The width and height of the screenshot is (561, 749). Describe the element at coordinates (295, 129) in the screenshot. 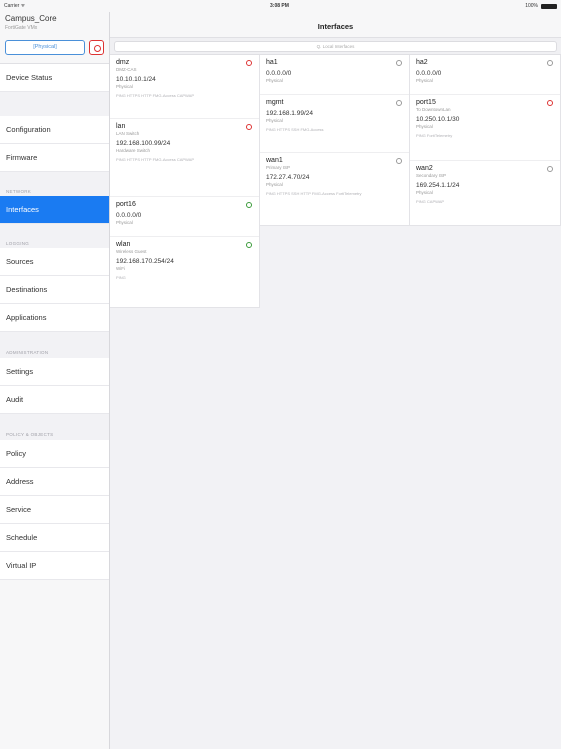

I see `interface-access: PING HTTPS SSH FMG-Access` at that location.